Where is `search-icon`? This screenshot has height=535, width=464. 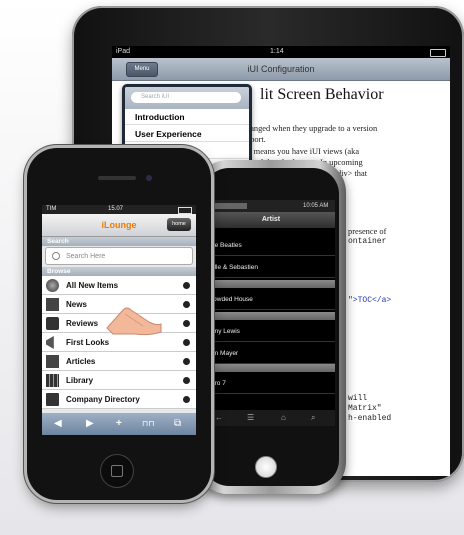
search-icon is located at coordinates (56, 256).